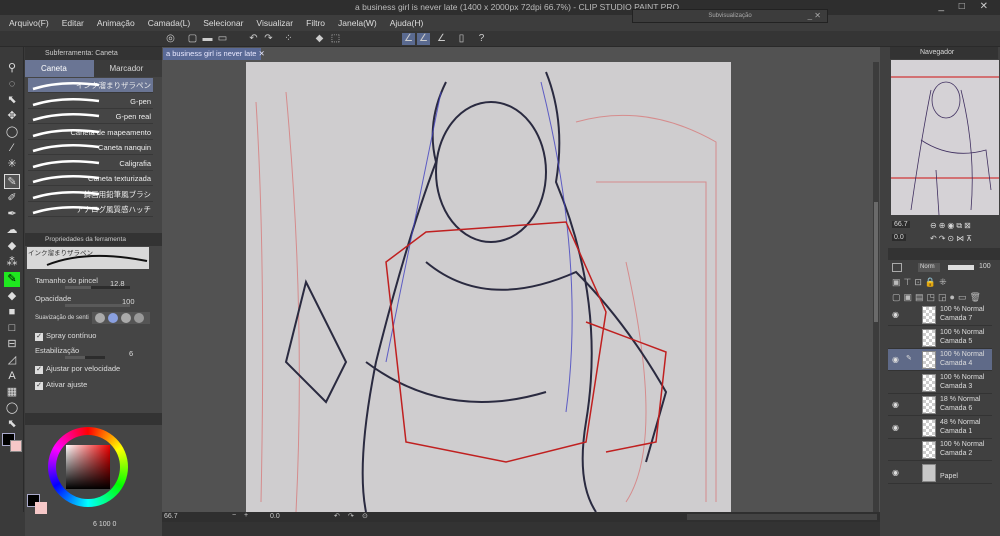  What do you see at coordinates (899, 237) in the screenshot?
I see `navigator-angle: 0.0` at bounding box center [899, 237].